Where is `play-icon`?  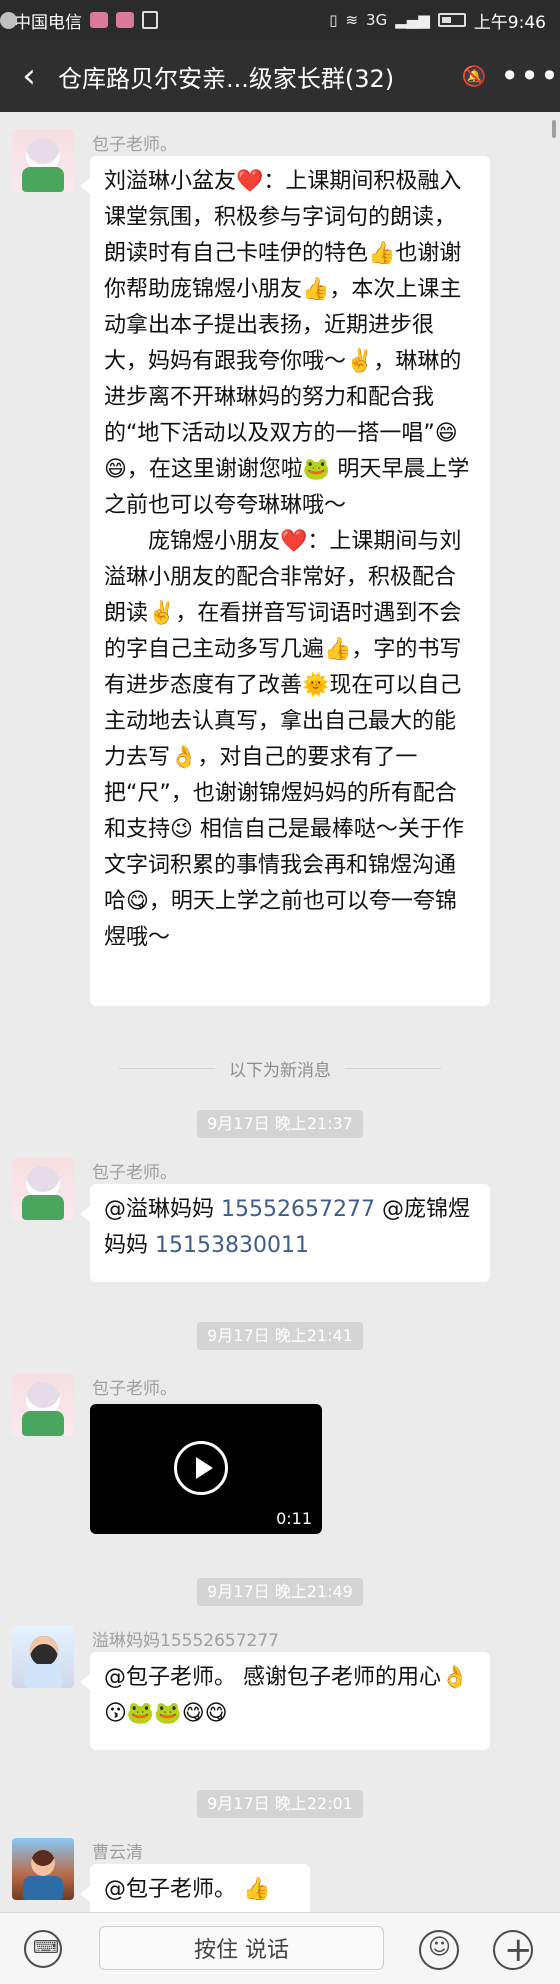 play-icon is located at coordinates (201, 1468).